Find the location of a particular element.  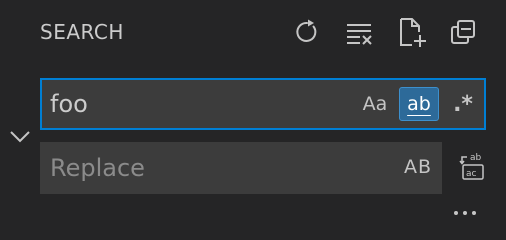

refresh-button is located at coordinates (307, 32).